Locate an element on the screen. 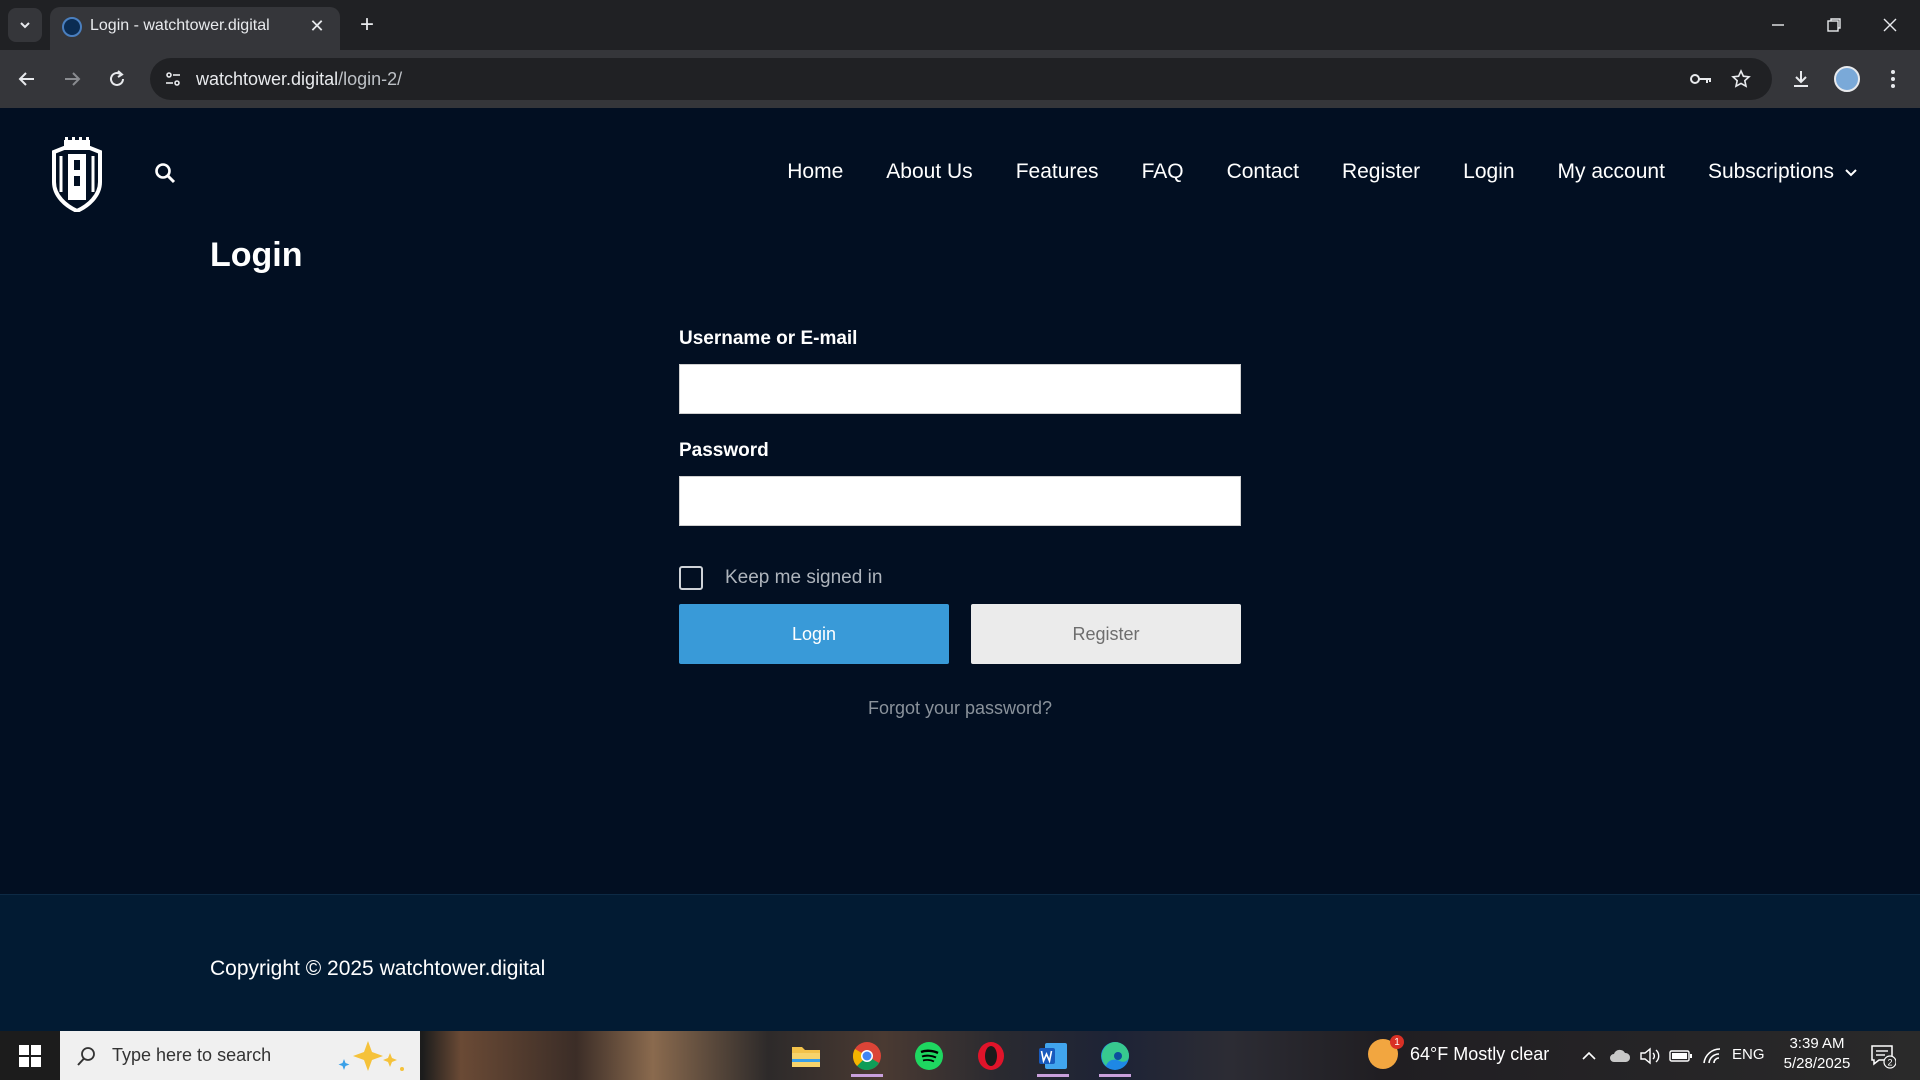 Image resolution: width=1920 pixels, height=1080 pixels. form-buttons: Login Register is located at coordinates (960, 634).